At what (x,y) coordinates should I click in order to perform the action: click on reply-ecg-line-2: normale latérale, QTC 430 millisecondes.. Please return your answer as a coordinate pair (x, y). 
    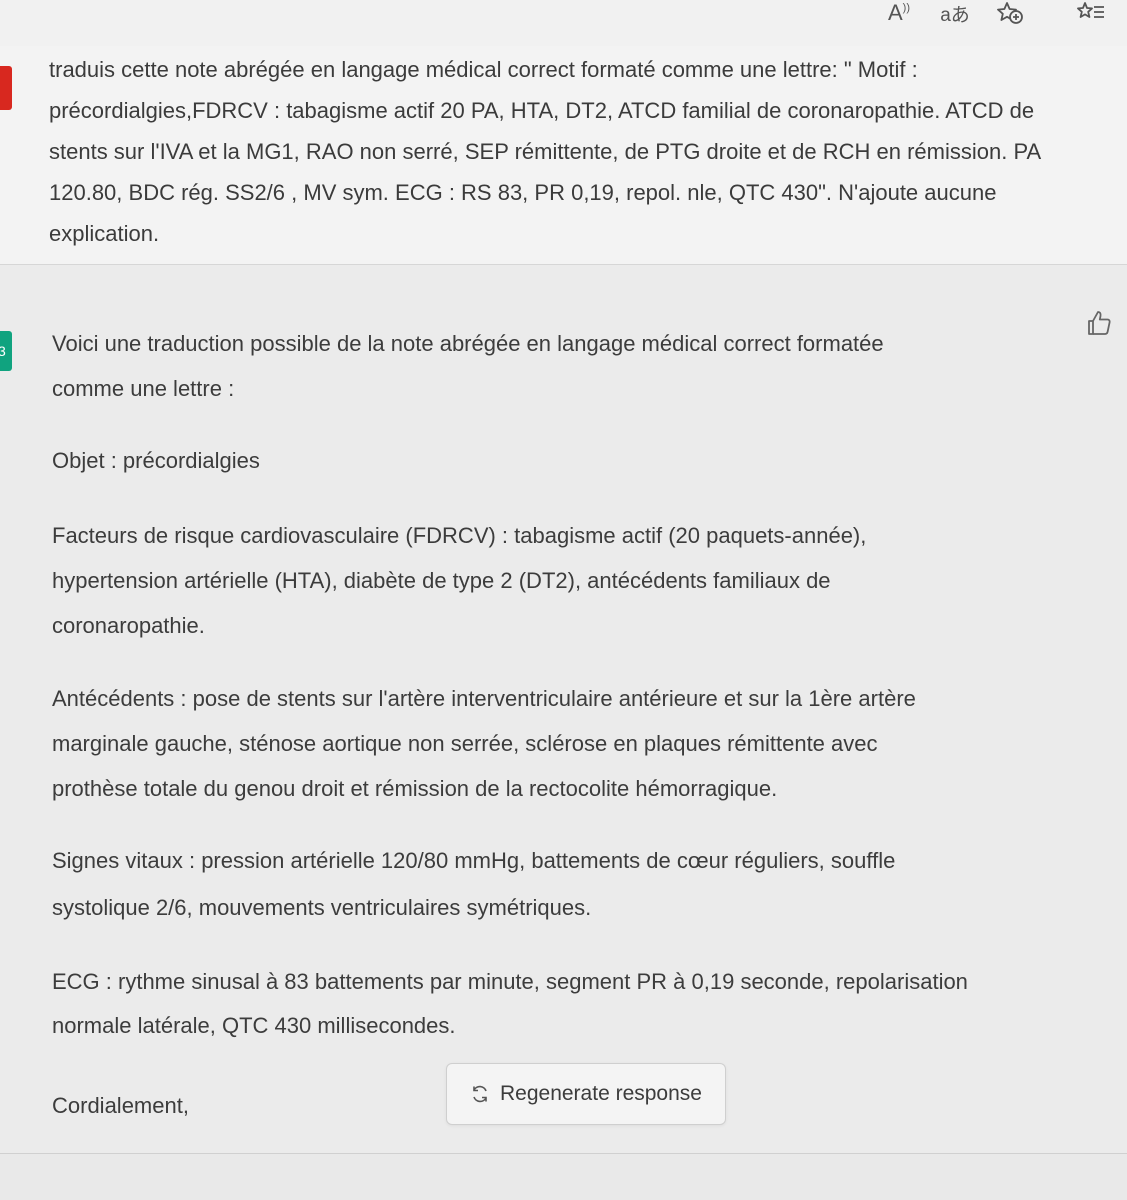
    Looking at the image, I should click on (254, 1025).